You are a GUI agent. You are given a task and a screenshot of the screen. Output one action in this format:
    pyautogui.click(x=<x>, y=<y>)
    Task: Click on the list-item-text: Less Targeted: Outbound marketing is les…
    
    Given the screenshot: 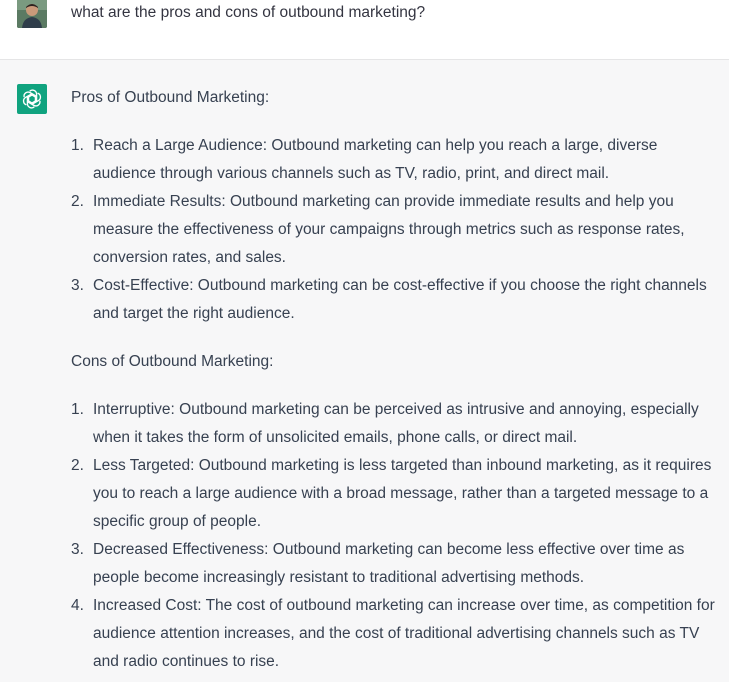 What is the action you would take?
    pyautogui.click(x=402, y=493)
    